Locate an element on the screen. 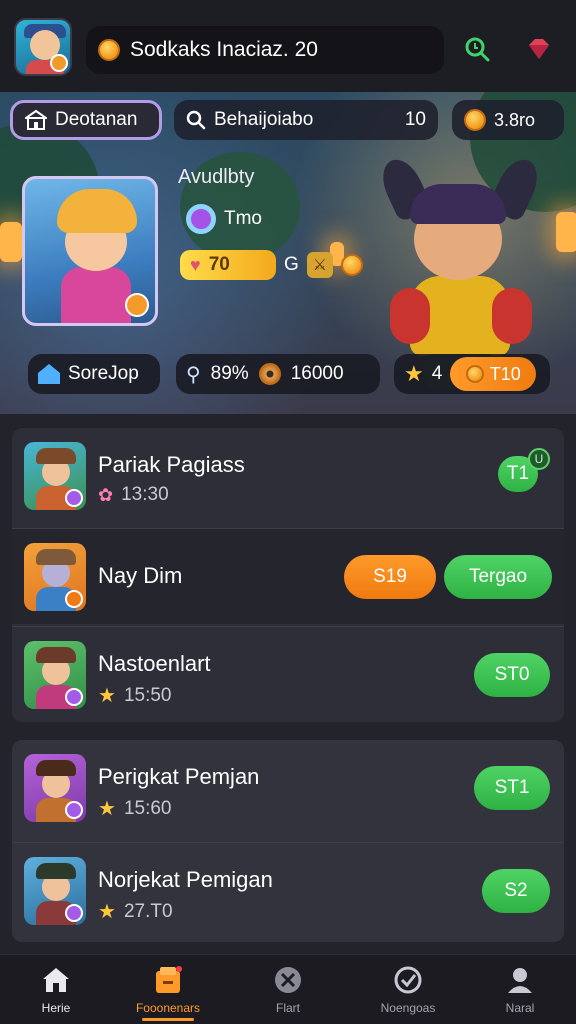 Image resolution: width=576 pixels, height=1024 pixels. search-field: Behaijoiabo 10 is located at coordinates (306, 120).